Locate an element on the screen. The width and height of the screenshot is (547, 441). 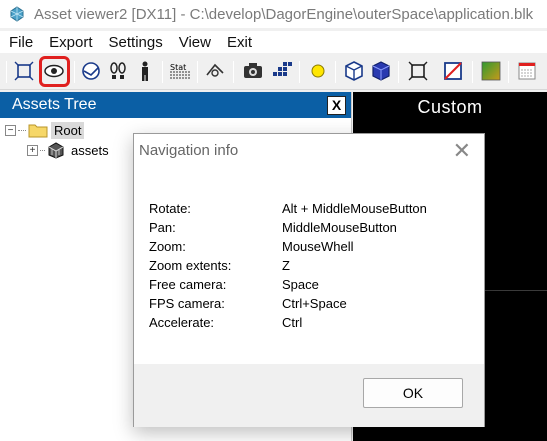
menu-export: Export is located at coordinates (70, 42).